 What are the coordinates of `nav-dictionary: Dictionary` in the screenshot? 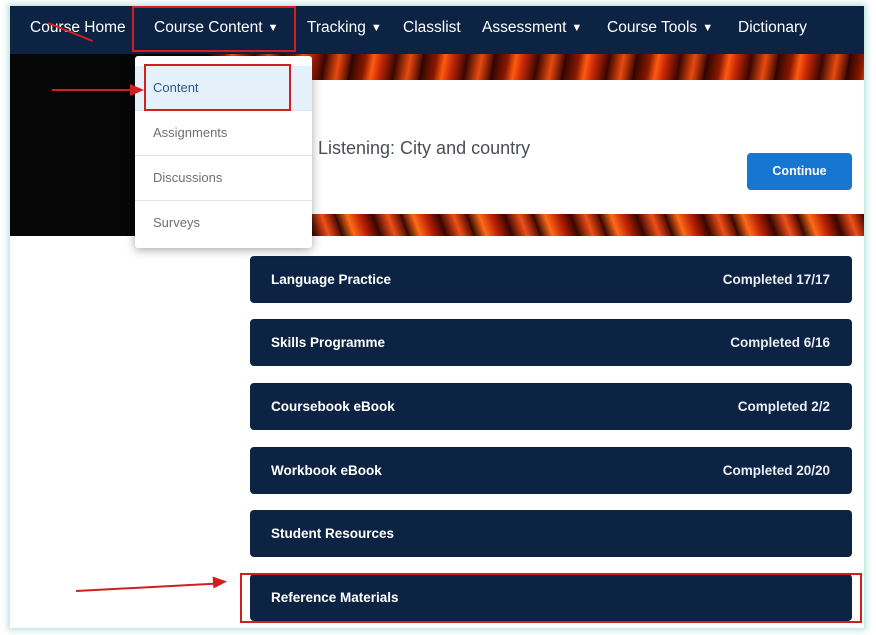 It's located at (772, 30).